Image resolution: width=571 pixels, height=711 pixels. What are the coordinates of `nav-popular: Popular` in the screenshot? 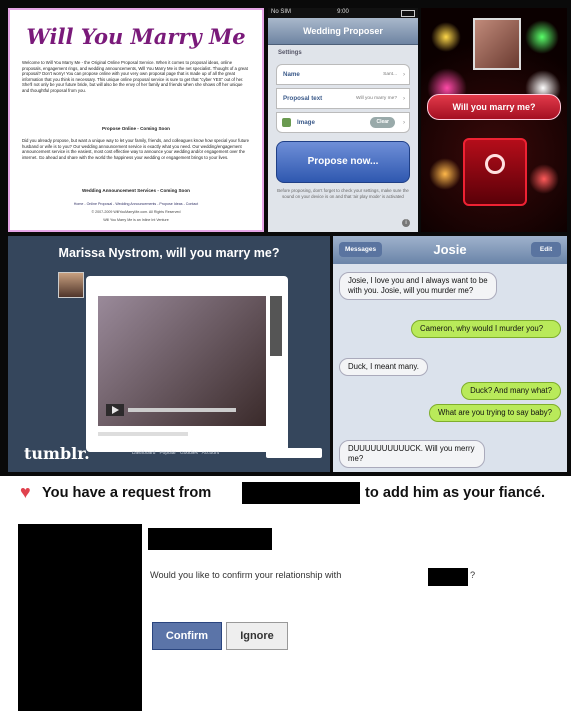 It's located at (167, 453).